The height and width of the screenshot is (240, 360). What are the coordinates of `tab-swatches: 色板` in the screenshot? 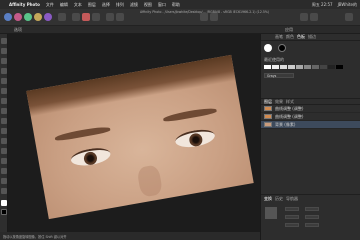 It's located at (301, 37).